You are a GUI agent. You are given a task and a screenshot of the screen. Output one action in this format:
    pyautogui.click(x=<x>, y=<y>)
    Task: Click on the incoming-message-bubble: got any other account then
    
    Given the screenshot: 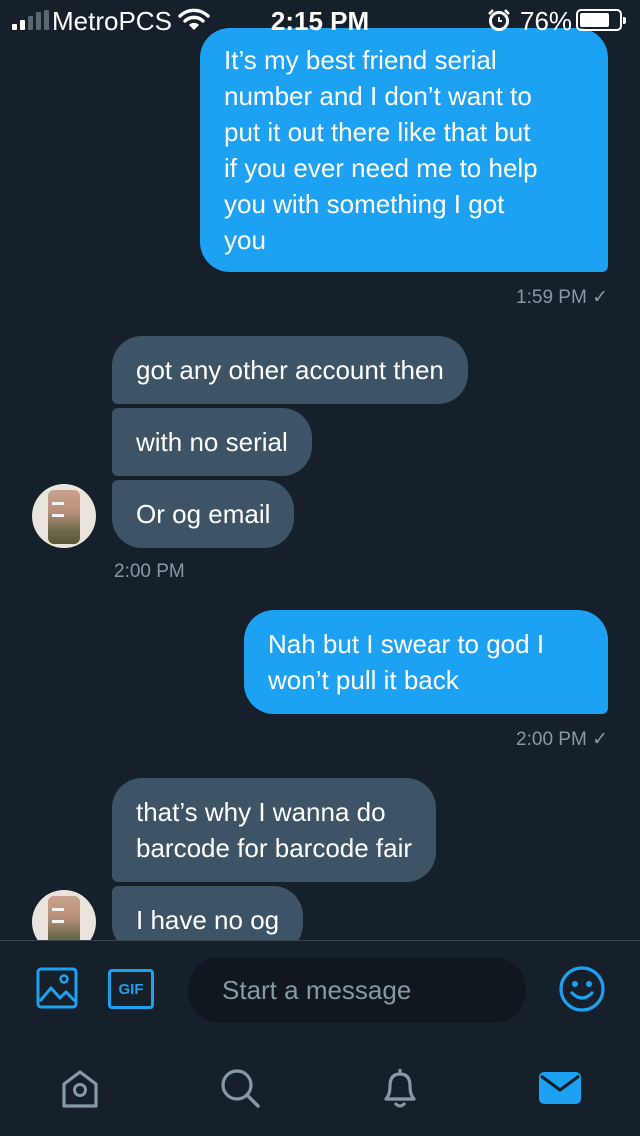 What is the action you would take?
    pyautogui.click(x=290, y=370)
    